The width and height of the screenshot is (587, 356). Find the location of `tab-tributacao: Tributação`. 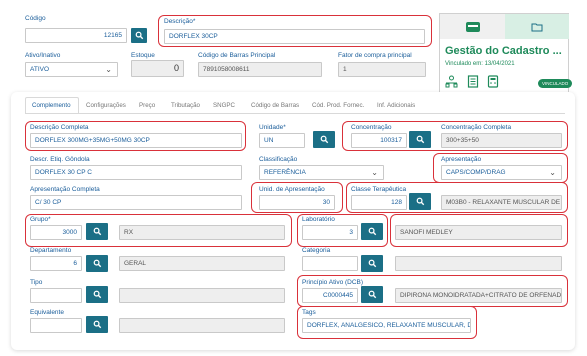

tab-tributacao: Tributação is located at coordinates (185, 105).